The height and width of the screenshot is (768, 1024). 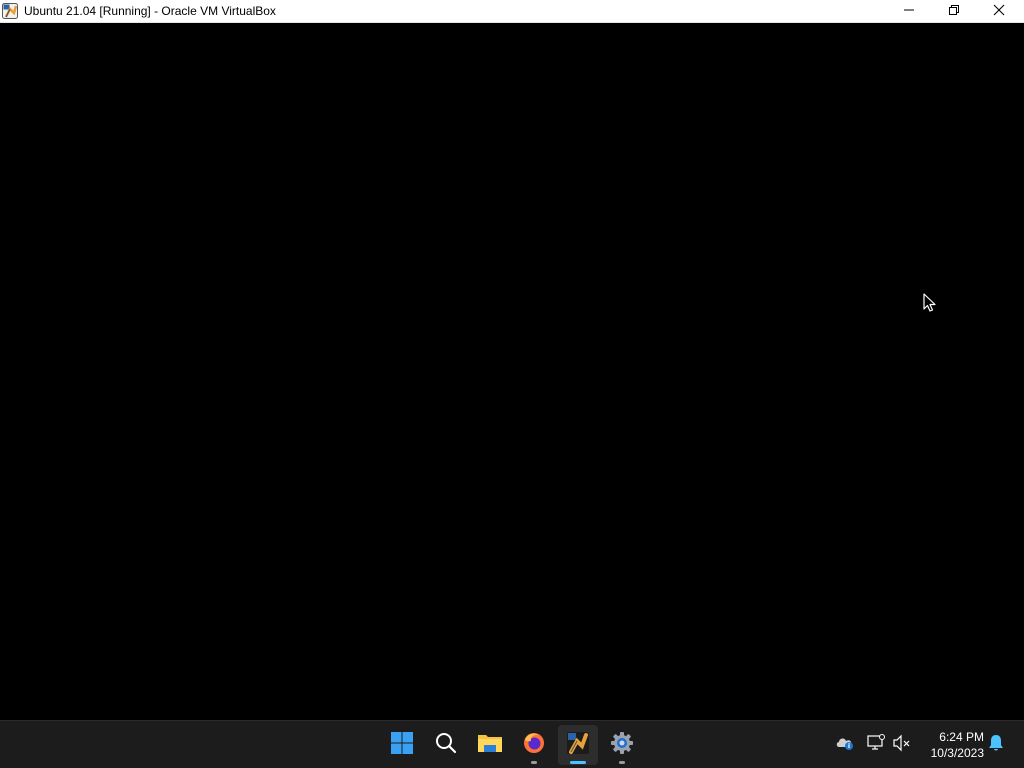 I want to click on close-button, so click(x=998, y=11).